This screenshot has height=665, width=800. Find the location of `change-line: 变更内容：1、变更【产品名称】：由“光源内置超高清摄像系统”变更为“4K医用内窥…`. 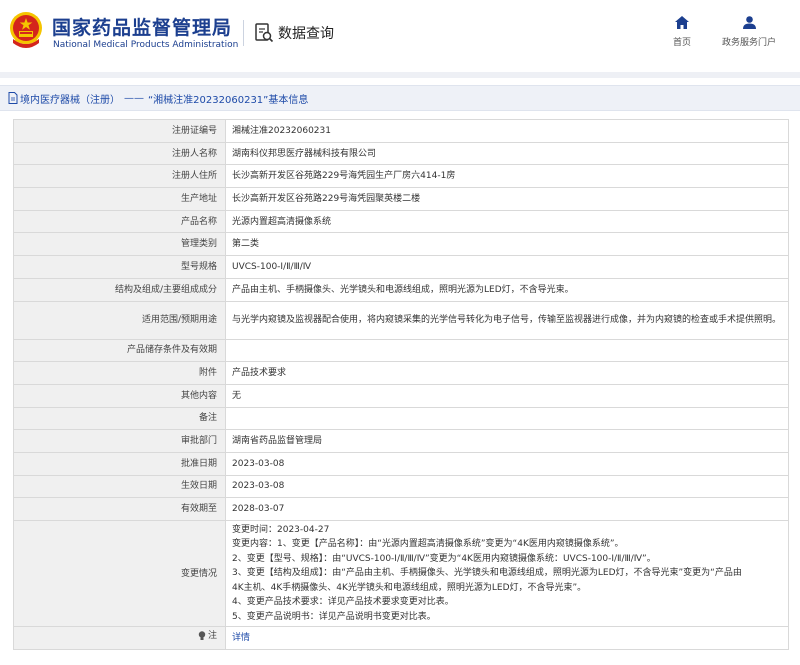

change-line: 变更内容：1、变更【产品名称】：由“光源内置超高清摄像系统”变更为“4K医用内窥… is located at coordinates (428, 544).